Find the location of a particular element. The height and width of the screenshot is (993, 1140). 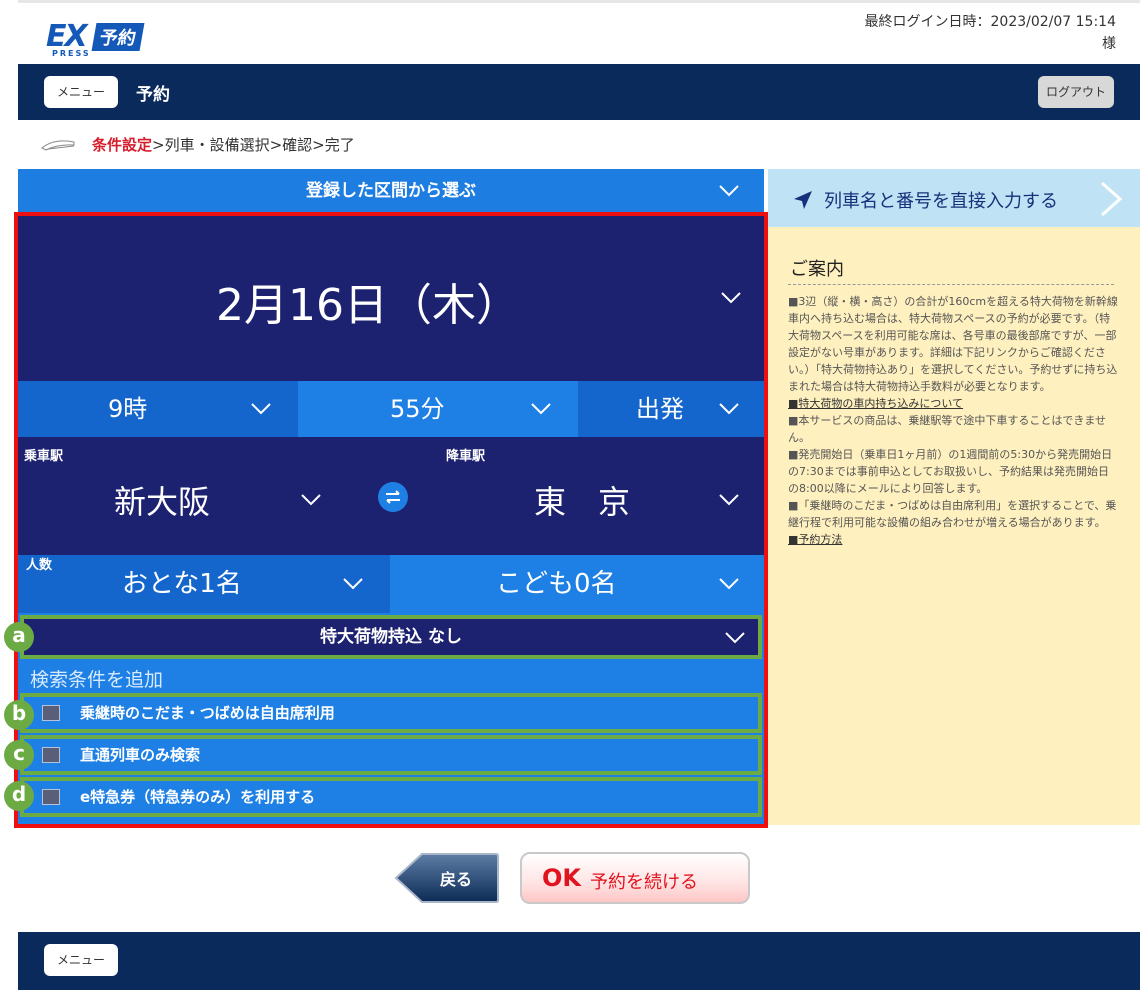

user-suffix: 様 is located at coordinates (1109, 44).